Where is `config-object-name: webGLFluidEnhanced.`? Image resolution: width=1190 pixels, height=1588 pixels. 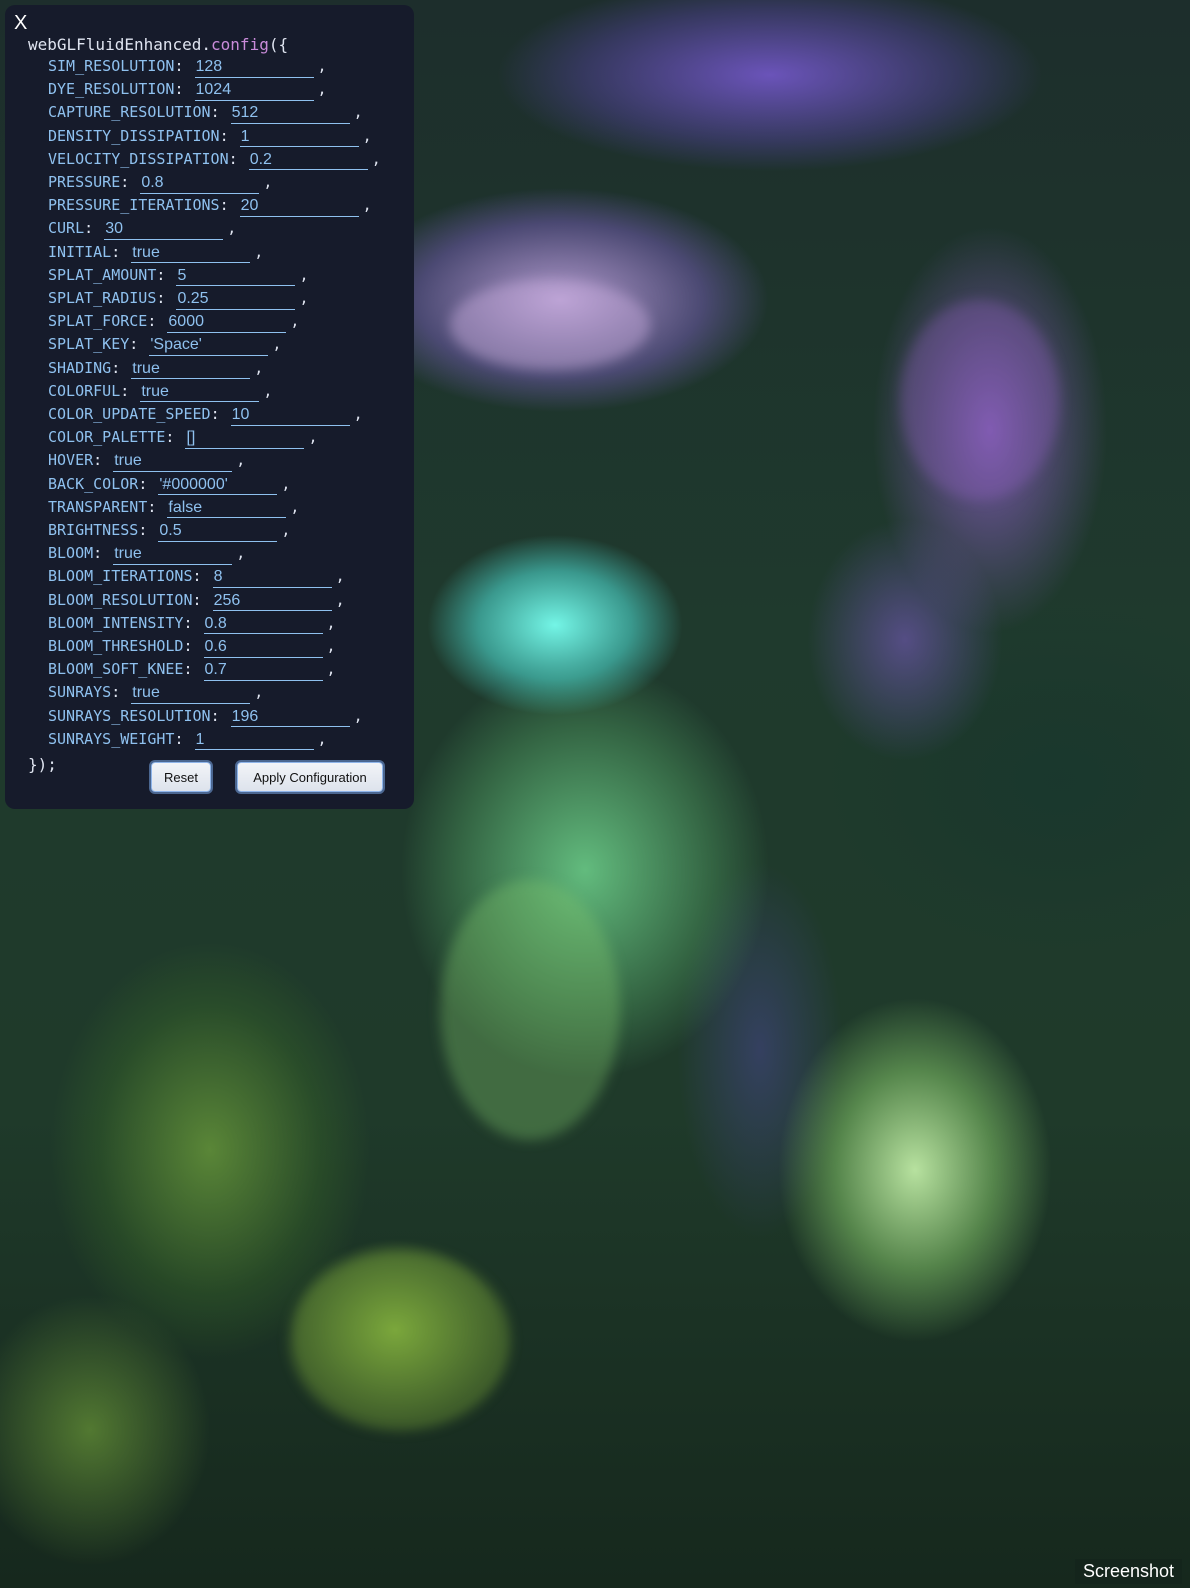 config-object-name: webGLFluidEnhanced. is located at coordinates (120, 44).